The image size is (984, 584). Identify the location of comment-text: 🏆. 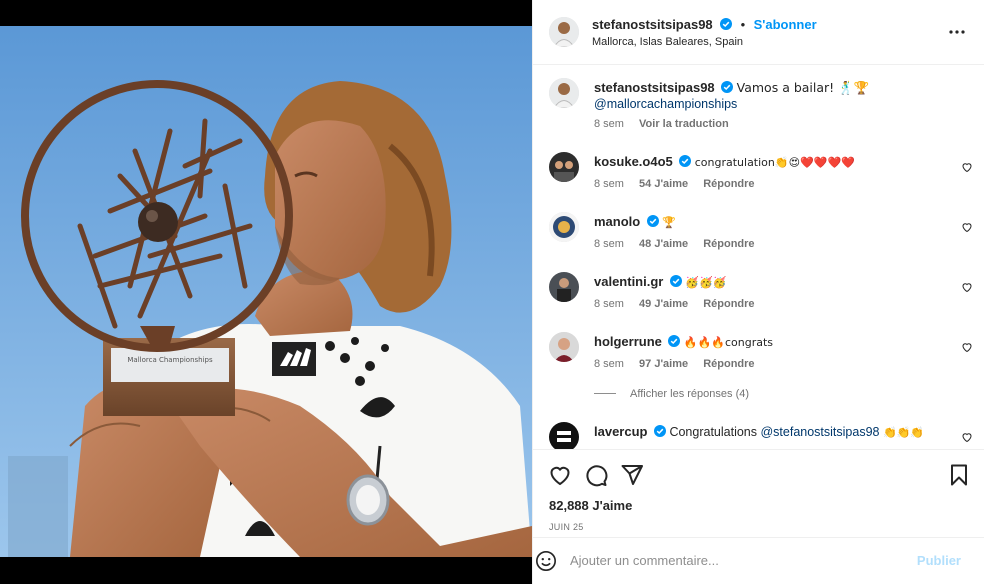
(669, 222).